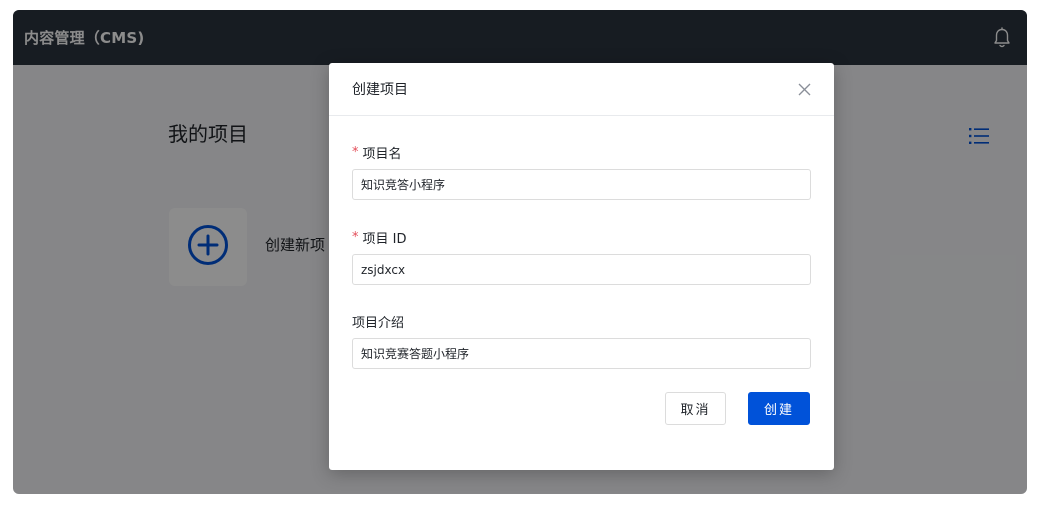 The width and height of the screenshot is (1037, 507). Describe the element at coordinates (695, 408) in the screenshot. I see `cancel-button: 取消` at that location.